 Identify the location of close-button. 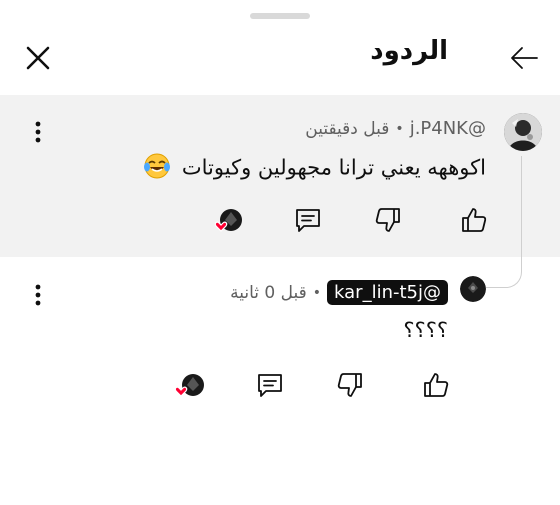
(38, 58).